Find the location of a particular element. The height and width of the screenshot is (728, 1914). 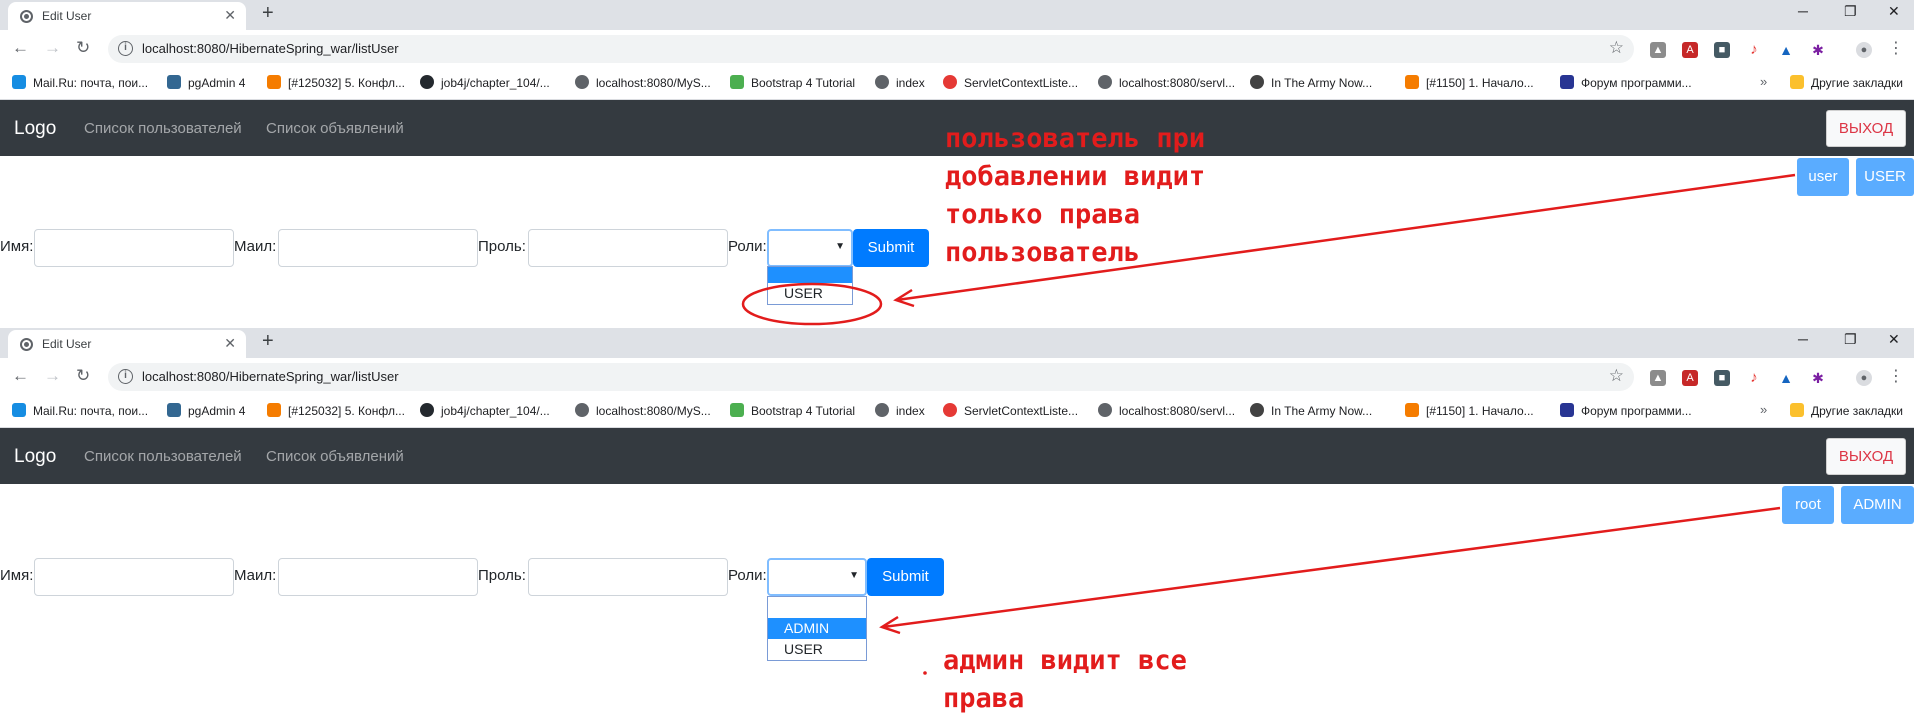

current-role-badge: USER is located at coordinates (1885, 177).